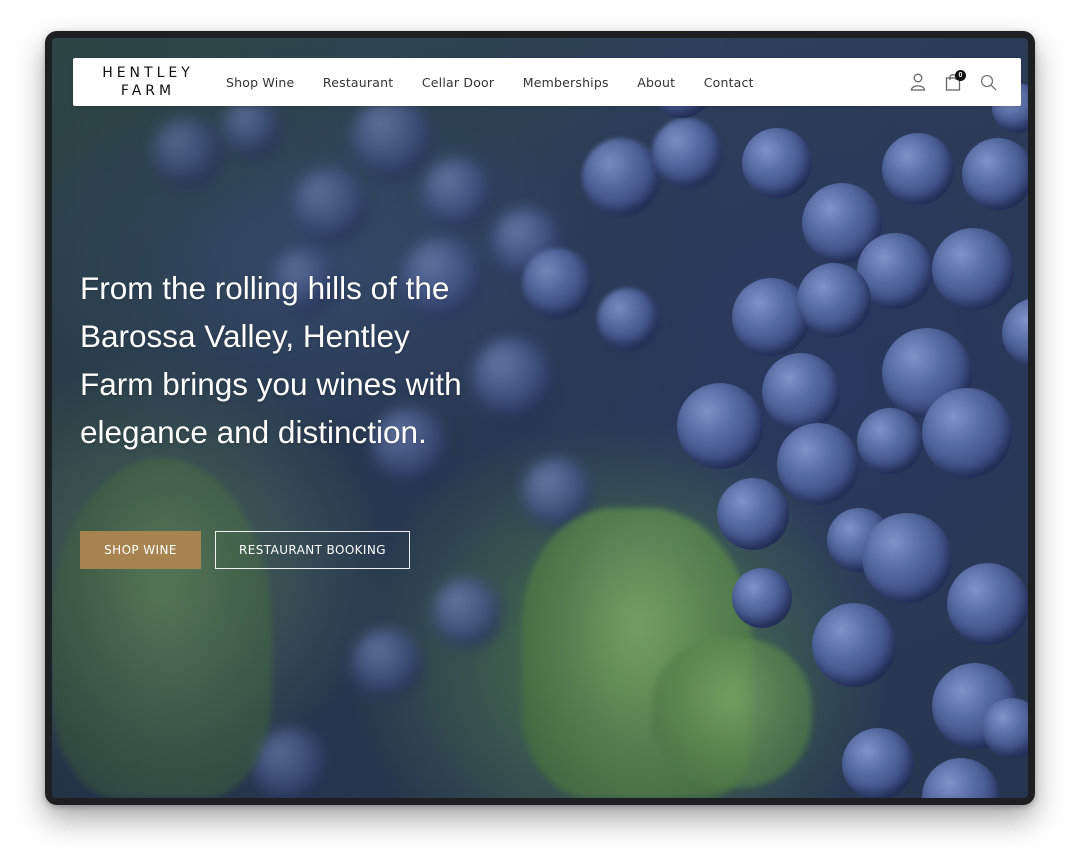 This screenshot has height=865, width=1080. I want to click on restaurant-booking-button: RESTAURANT BOOKING, so click(312, 550).